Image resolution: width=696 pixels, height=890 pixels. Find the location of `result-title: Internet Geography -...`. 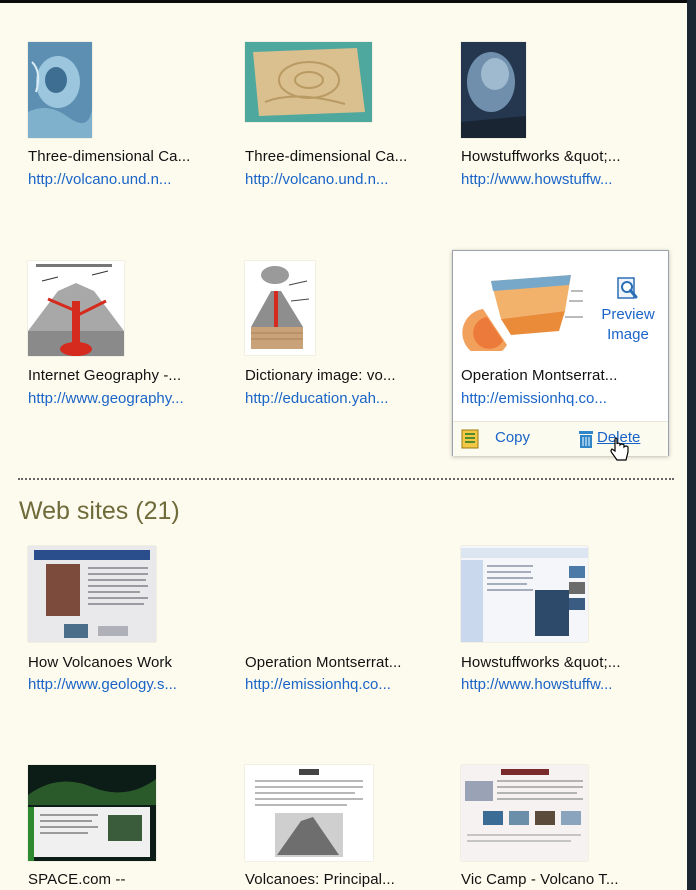

result-title: Internet Geography -... is located at coordinates (105, 375).